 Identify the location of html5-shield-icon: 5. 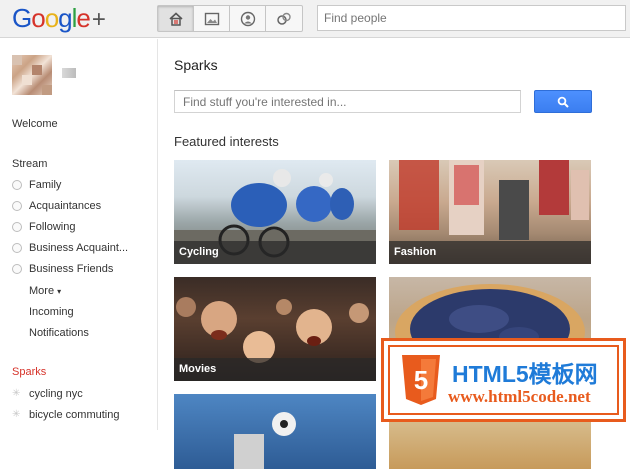
(421, 380).